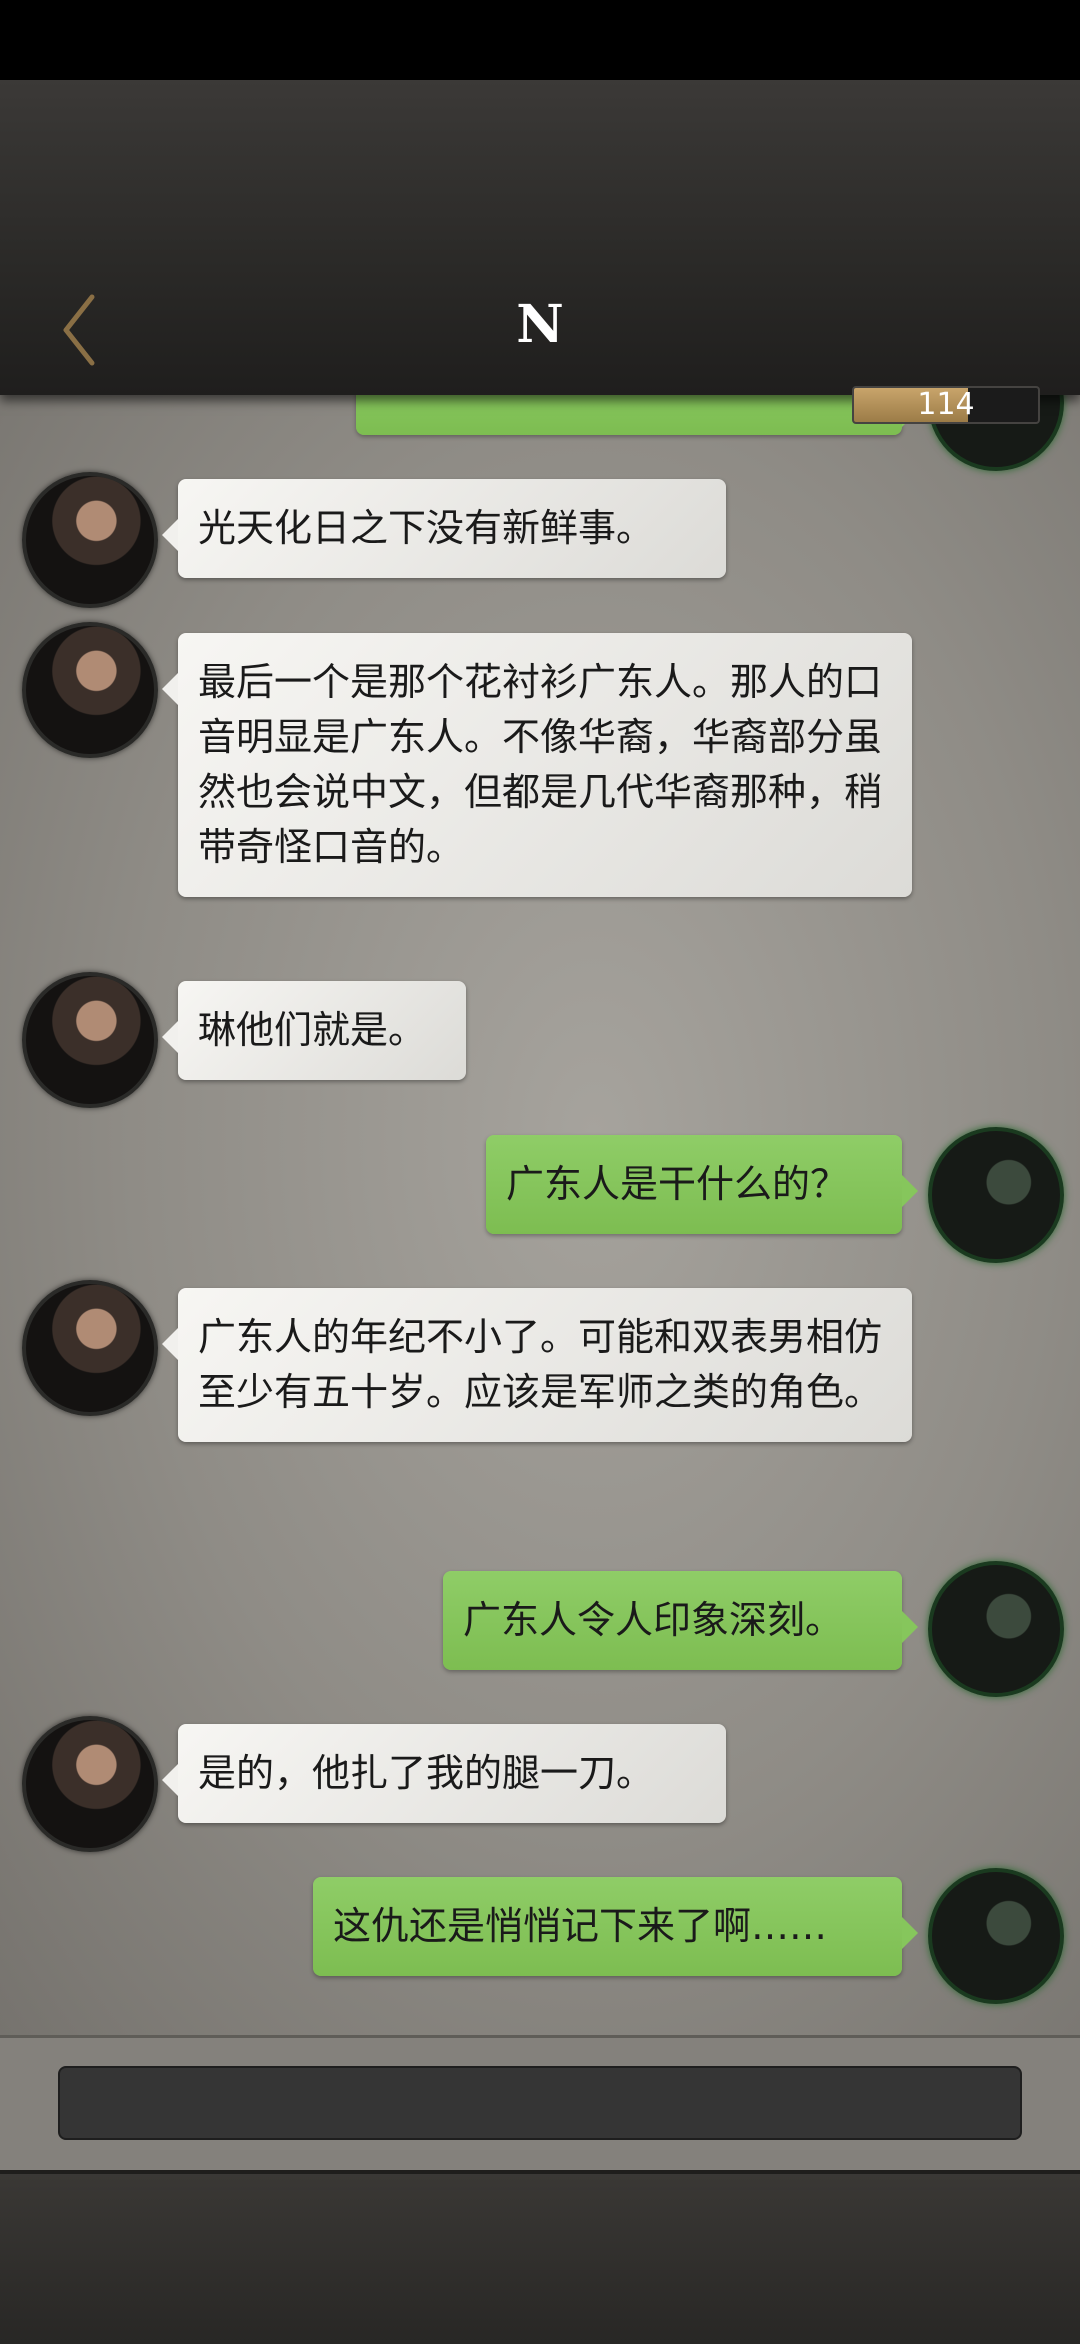 The height and width of the screenshot is (2344, 1080). I want to click on status-bar, so click(540, 40).